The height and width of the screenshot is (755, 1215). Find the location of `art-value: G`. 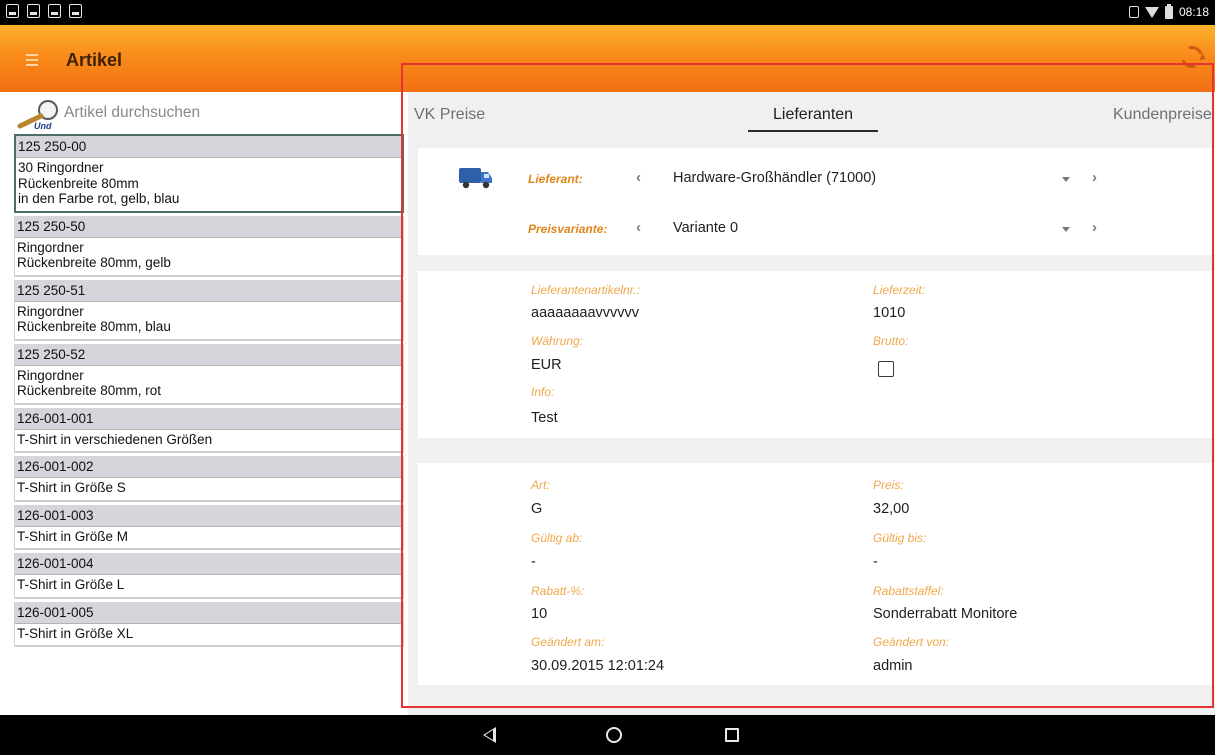

art-value: G is located at coordinates (537, 509).